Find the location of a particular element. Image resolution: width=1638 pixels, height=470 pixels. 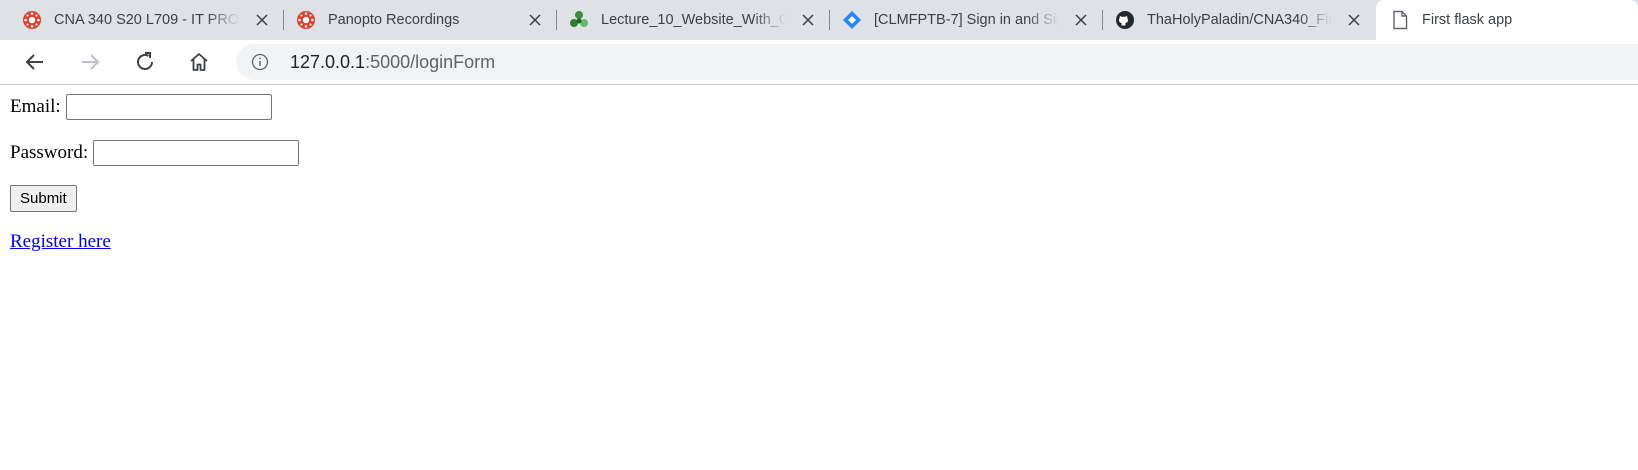

forward-arrow-icon is located at coordinates (90, 62).